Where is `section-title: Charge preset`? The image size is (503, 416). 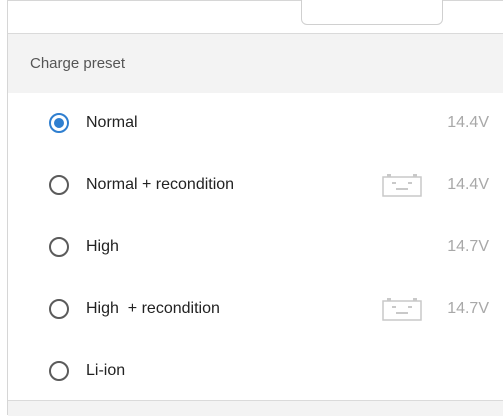 section-title: Charge preset is located at coordinates (78, 63).